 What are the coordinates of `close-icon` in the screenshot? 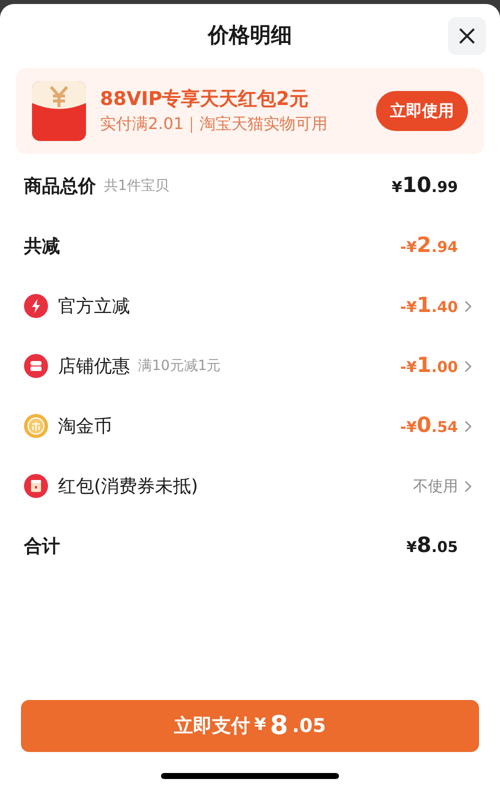 It's located at (467, 36).